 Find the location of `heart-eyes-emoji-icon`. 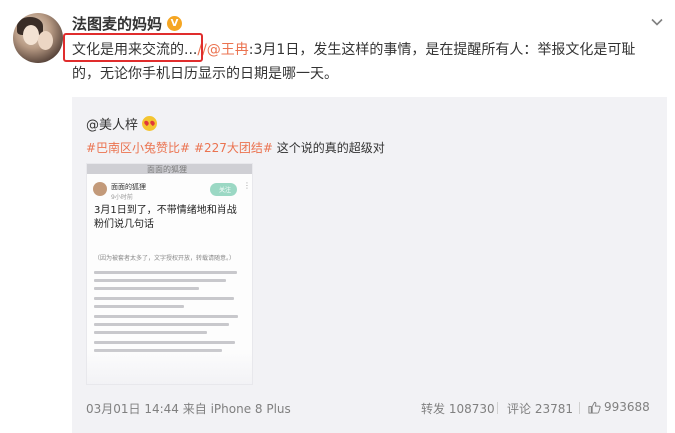

heart-eyes-emoji-icon is located at coordinates (150, 123).